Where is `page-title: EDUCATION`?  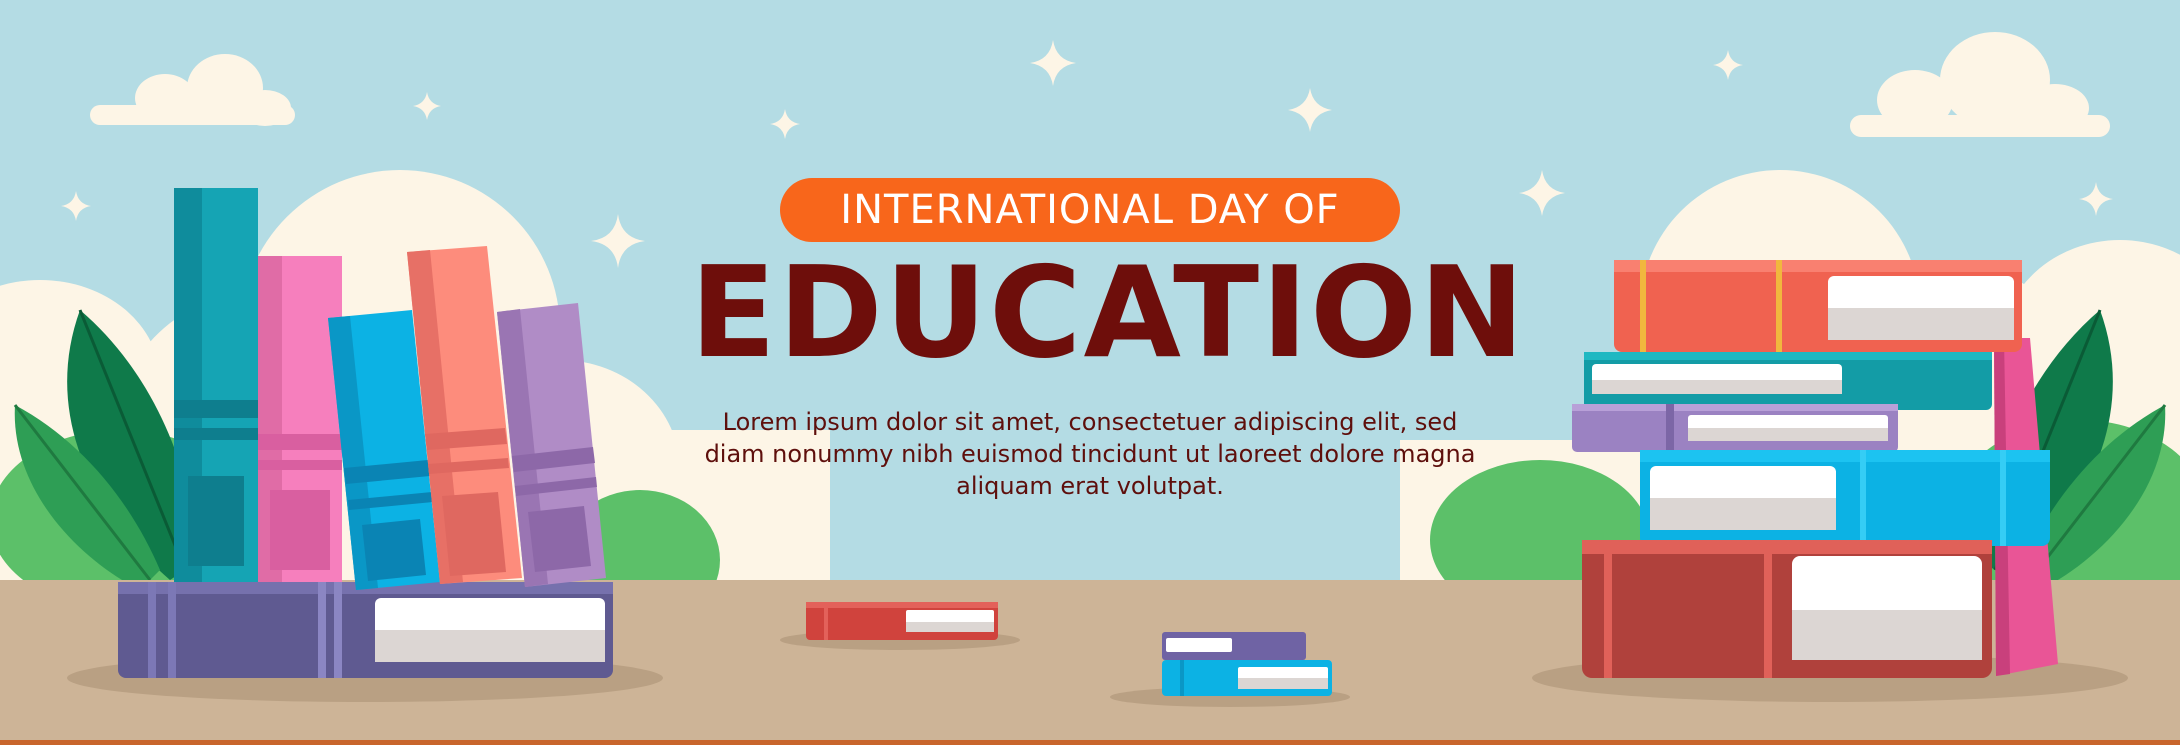
page-title: EDUCATION is located at coordinates (1108, 312).